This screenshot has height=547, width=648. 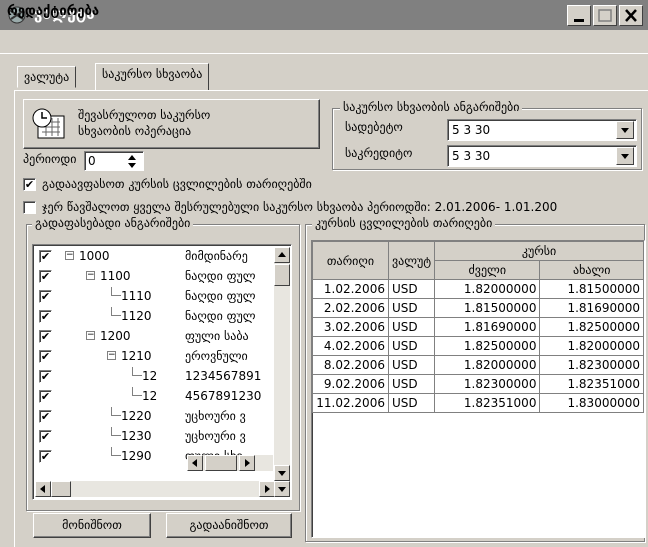 What do you see at coordinates (487, 327) in the screenshot?
I see `rate-old-cell: 1.81690000` at bounding box center [487, 327].